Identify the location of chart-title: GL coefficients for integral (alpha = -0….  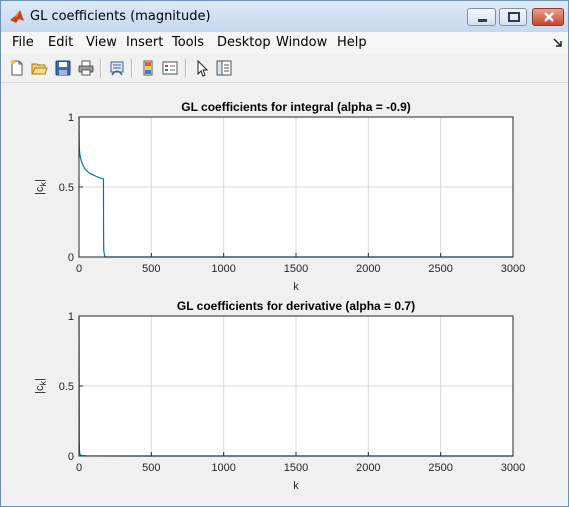
(296, 107).